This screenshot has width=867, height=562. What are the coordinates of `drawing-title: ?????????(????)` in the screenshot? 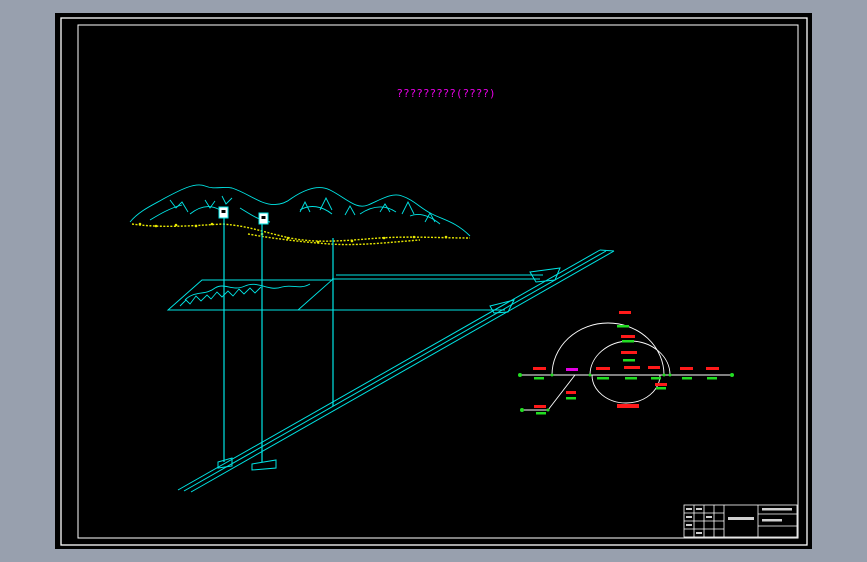 It's located at (445, 93).